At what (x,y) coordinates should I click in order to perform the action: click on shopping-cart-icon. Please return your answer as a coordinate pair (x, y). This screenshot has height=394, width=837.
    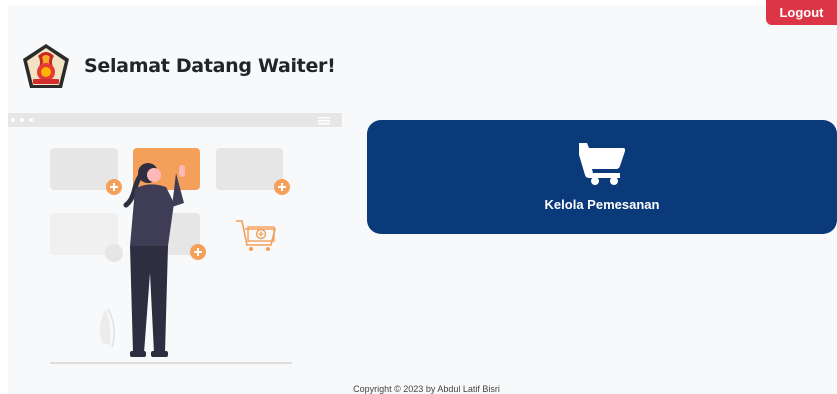
    Looking at the image, I should click on (602, 163).